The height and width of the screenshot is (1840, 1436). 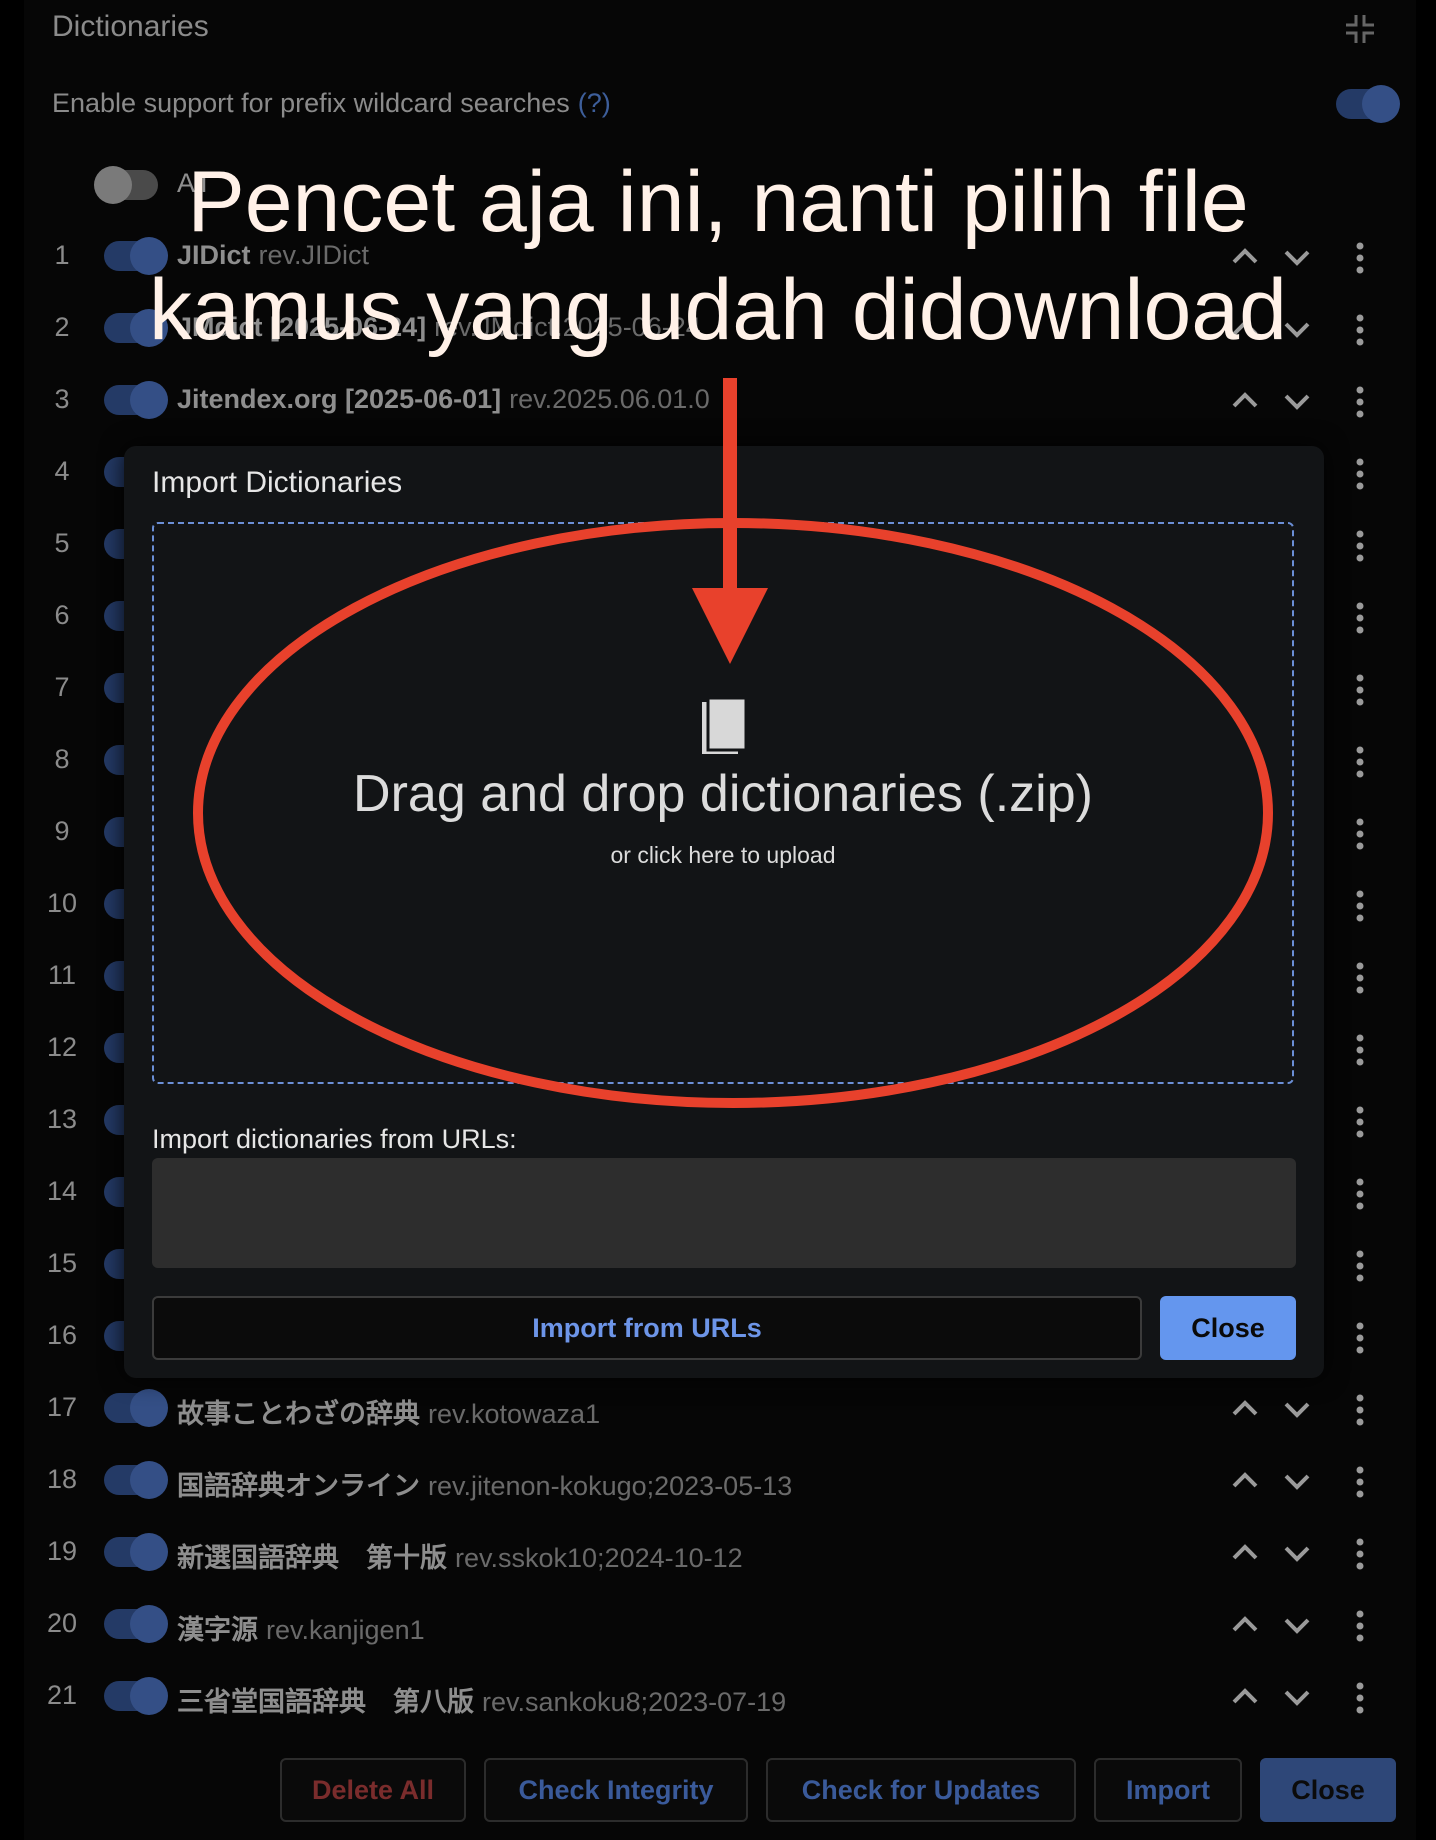 What do you see at coordinates (1228, 1328) in the screenshot?
I see `modal-close-button: Close` at bounding box center [1228, 1328].